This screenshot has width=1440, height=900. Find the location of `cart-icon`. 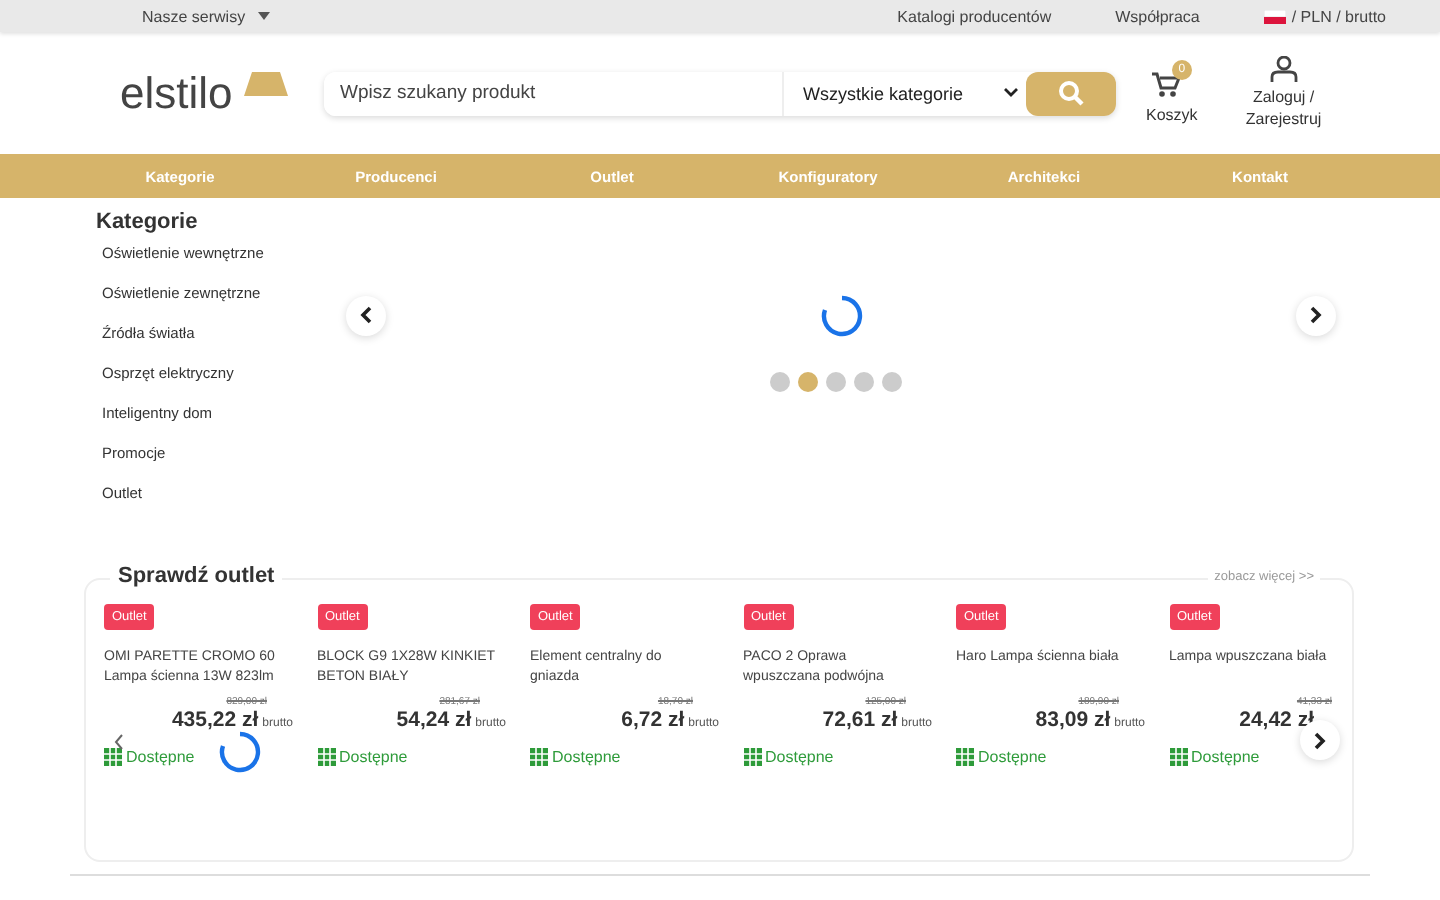

cart-icon is located at coordinates (1165, 84).